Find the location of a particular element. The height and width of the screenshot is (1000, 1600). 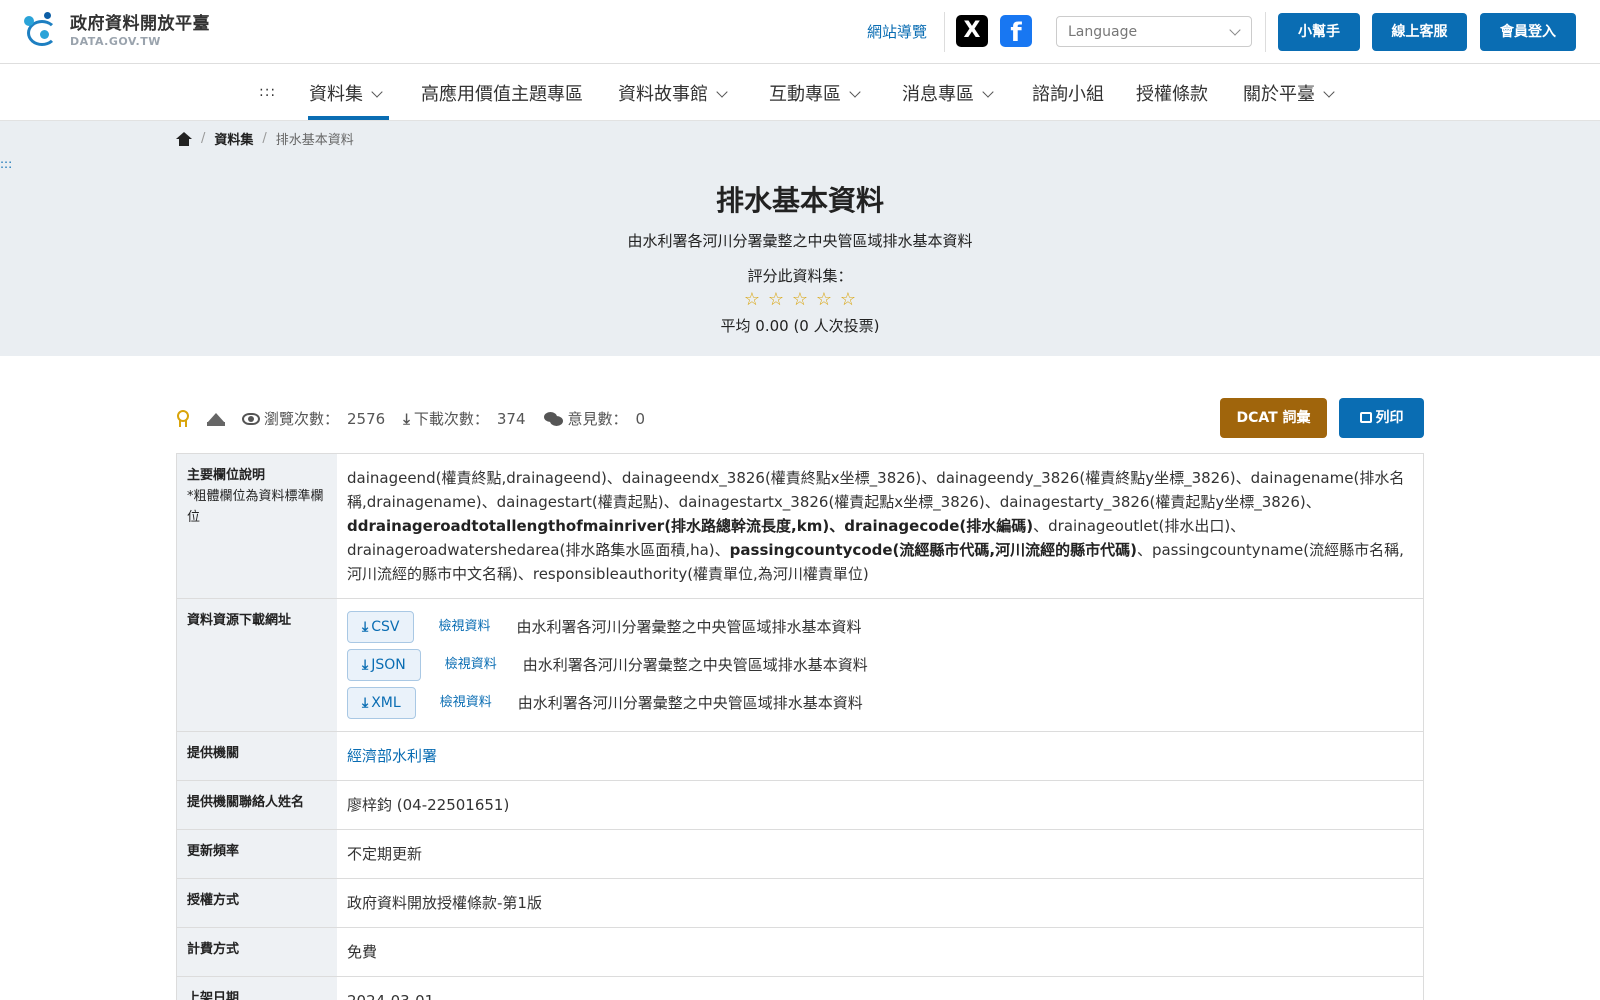

resources-label: 資料資源下載網址 is located at coordinates (257, 665).